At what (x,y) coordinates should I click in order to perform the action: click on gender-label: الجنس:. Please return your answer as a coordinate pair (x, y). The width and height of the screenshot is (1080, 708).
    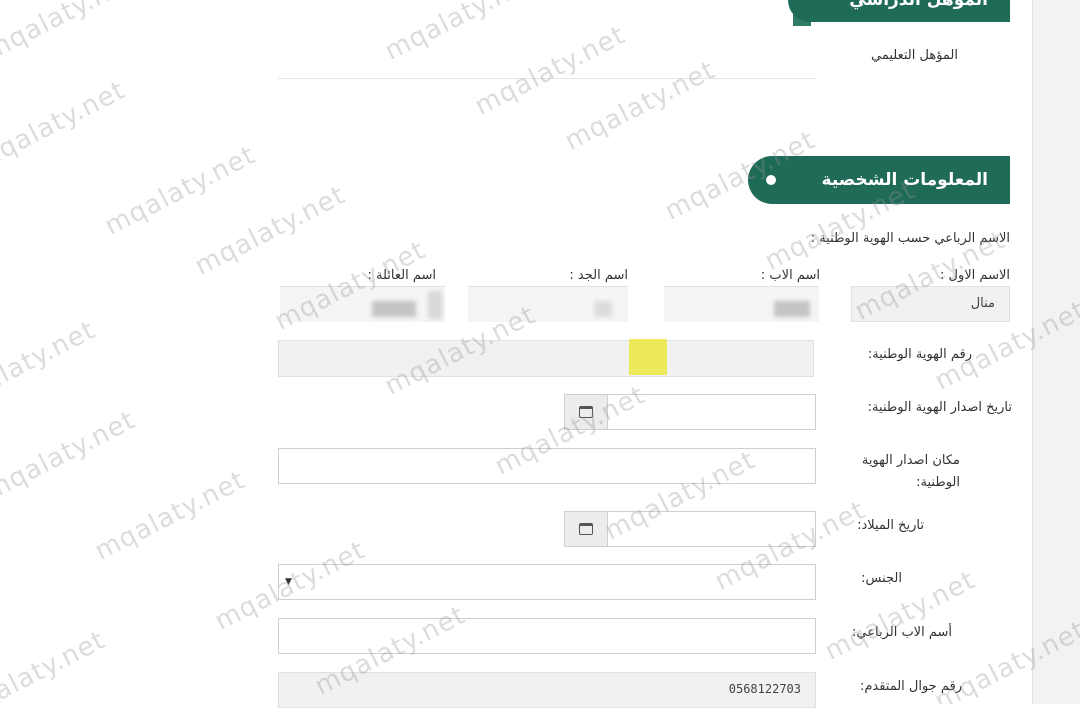
    Looking at the image, I should click on (881, 578).